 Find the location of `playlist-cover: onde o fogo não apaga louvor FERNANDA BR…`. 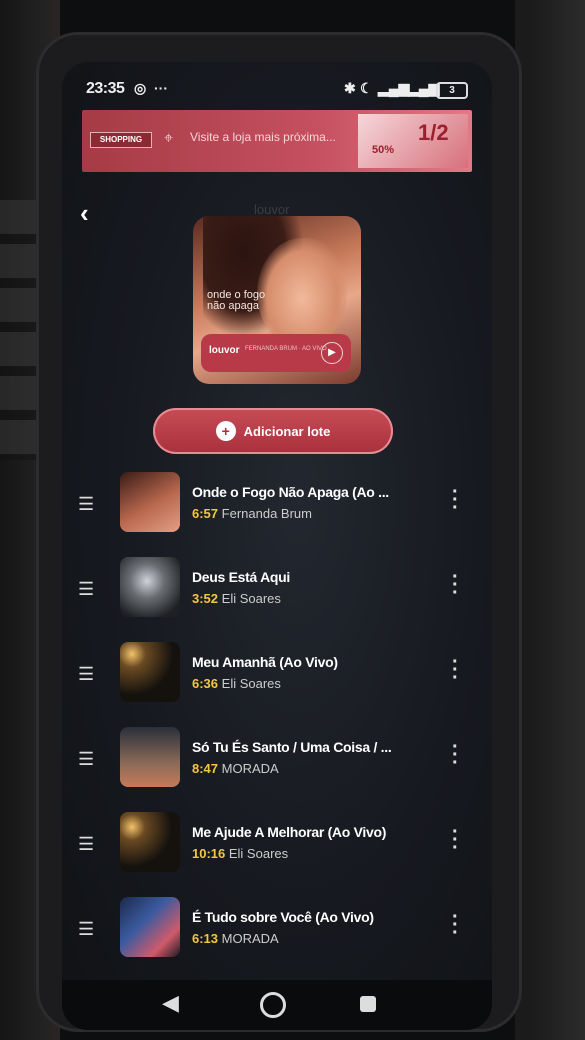

playlist-cover: onde o fogo não apaga louvor FERNANDA BR… is located at coordinates (277, 300).